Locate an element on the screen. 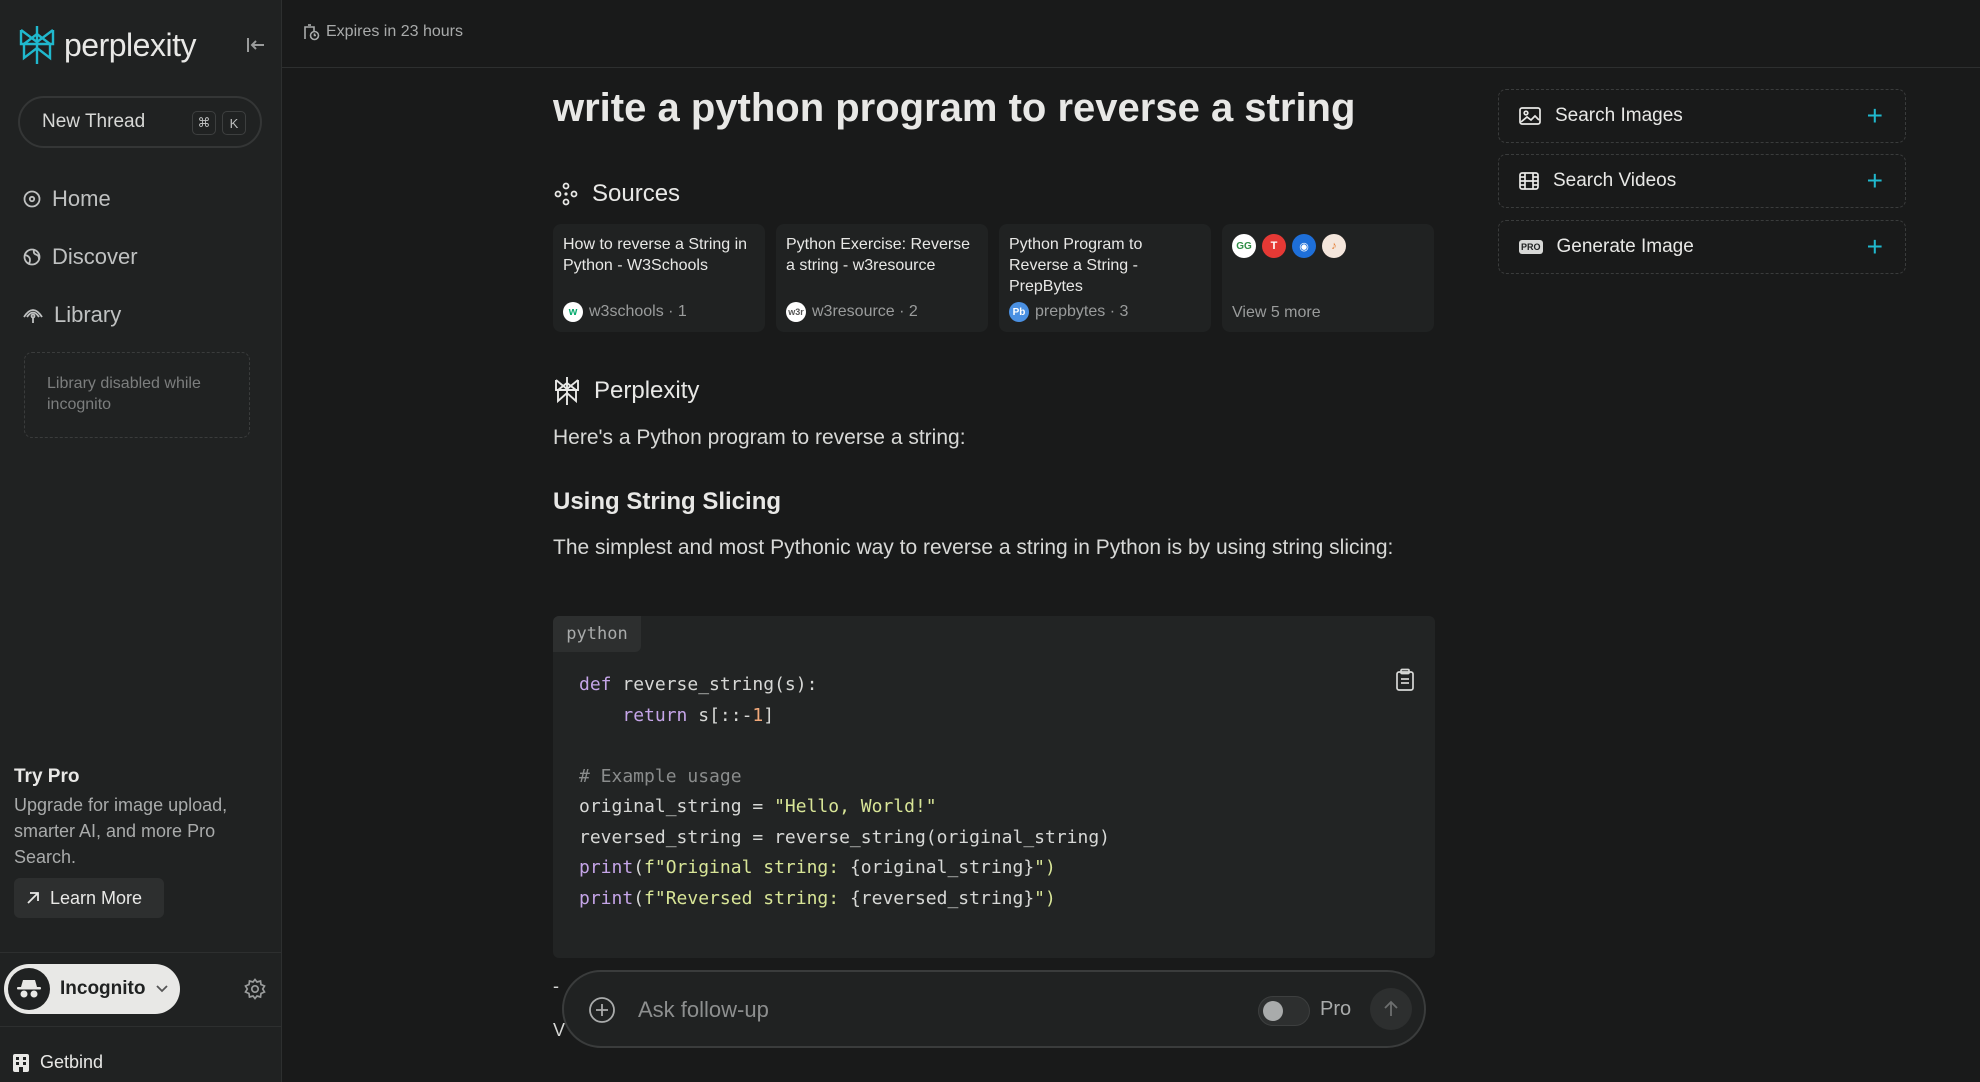 Image resolution: width=1980 pixels, height=1082 pixels. timer-icon is located at coordinates (312, 32).